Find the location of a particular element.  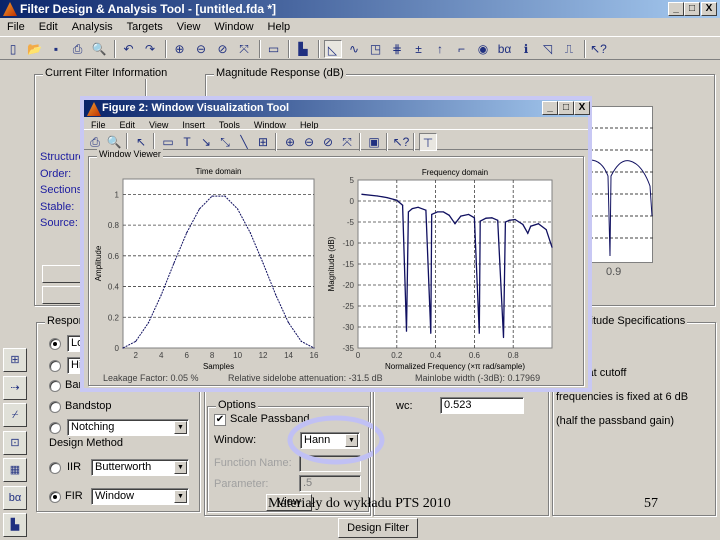

menu-targets: Targets is located at coordinates (145, 27).